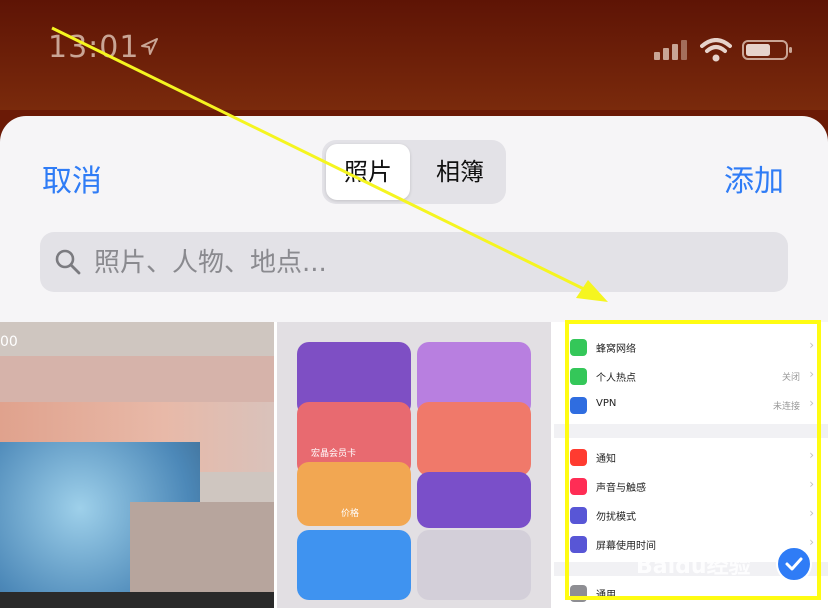 The height and width of the screenshot is (608, 828). Describe the element at coordinates (754, 178) in the screenshot. I see `add-button: 添加` at that location.